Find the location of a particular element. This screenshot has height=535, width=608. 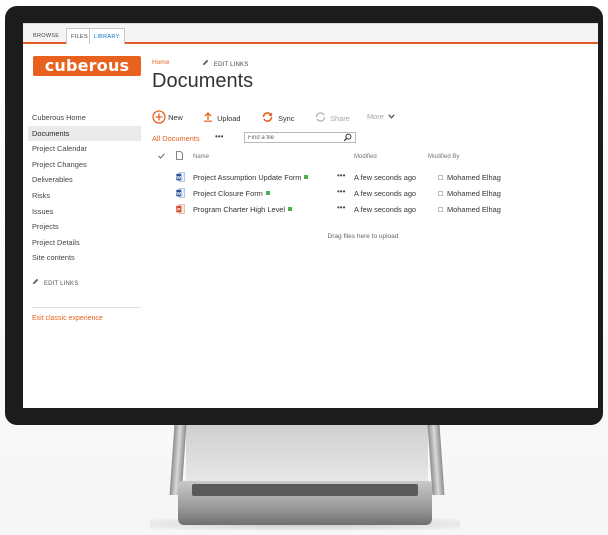

more-label: More is located at coordinates (375, 116).